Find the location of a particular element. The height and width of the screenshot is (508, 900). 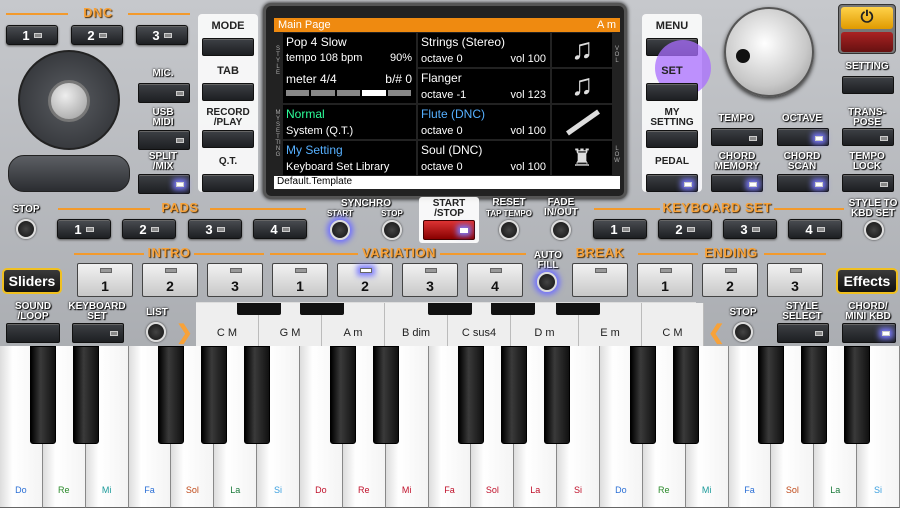

part4-cell: Soul (DNC) octave 0 vol 100 is located at coordinates (484, 158).